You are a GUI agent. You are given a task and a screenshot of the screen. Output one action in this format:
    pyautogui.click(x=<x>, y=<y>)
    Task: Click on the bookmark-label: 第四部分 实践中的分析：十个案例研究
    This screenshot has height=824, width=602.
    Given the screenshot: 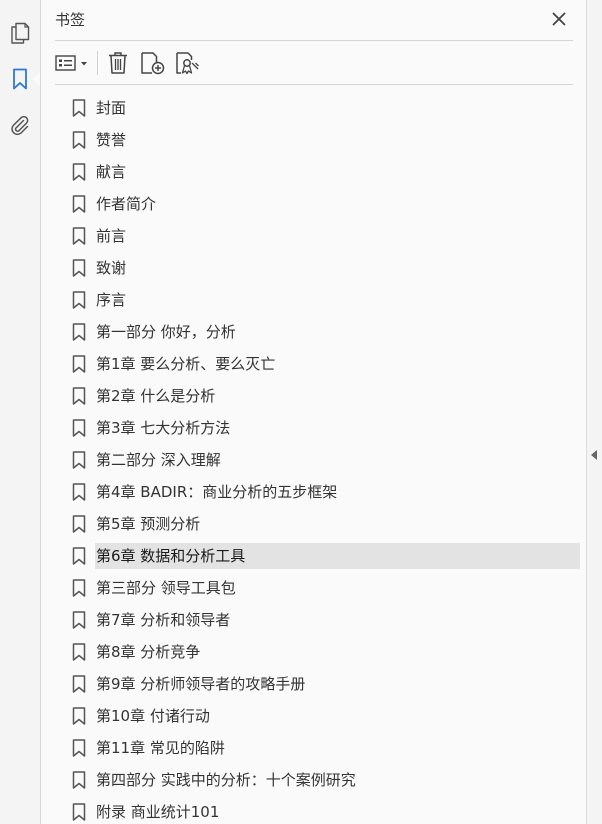 What is the action you would take?
    pyautogui.click(x=226, y=780)
    